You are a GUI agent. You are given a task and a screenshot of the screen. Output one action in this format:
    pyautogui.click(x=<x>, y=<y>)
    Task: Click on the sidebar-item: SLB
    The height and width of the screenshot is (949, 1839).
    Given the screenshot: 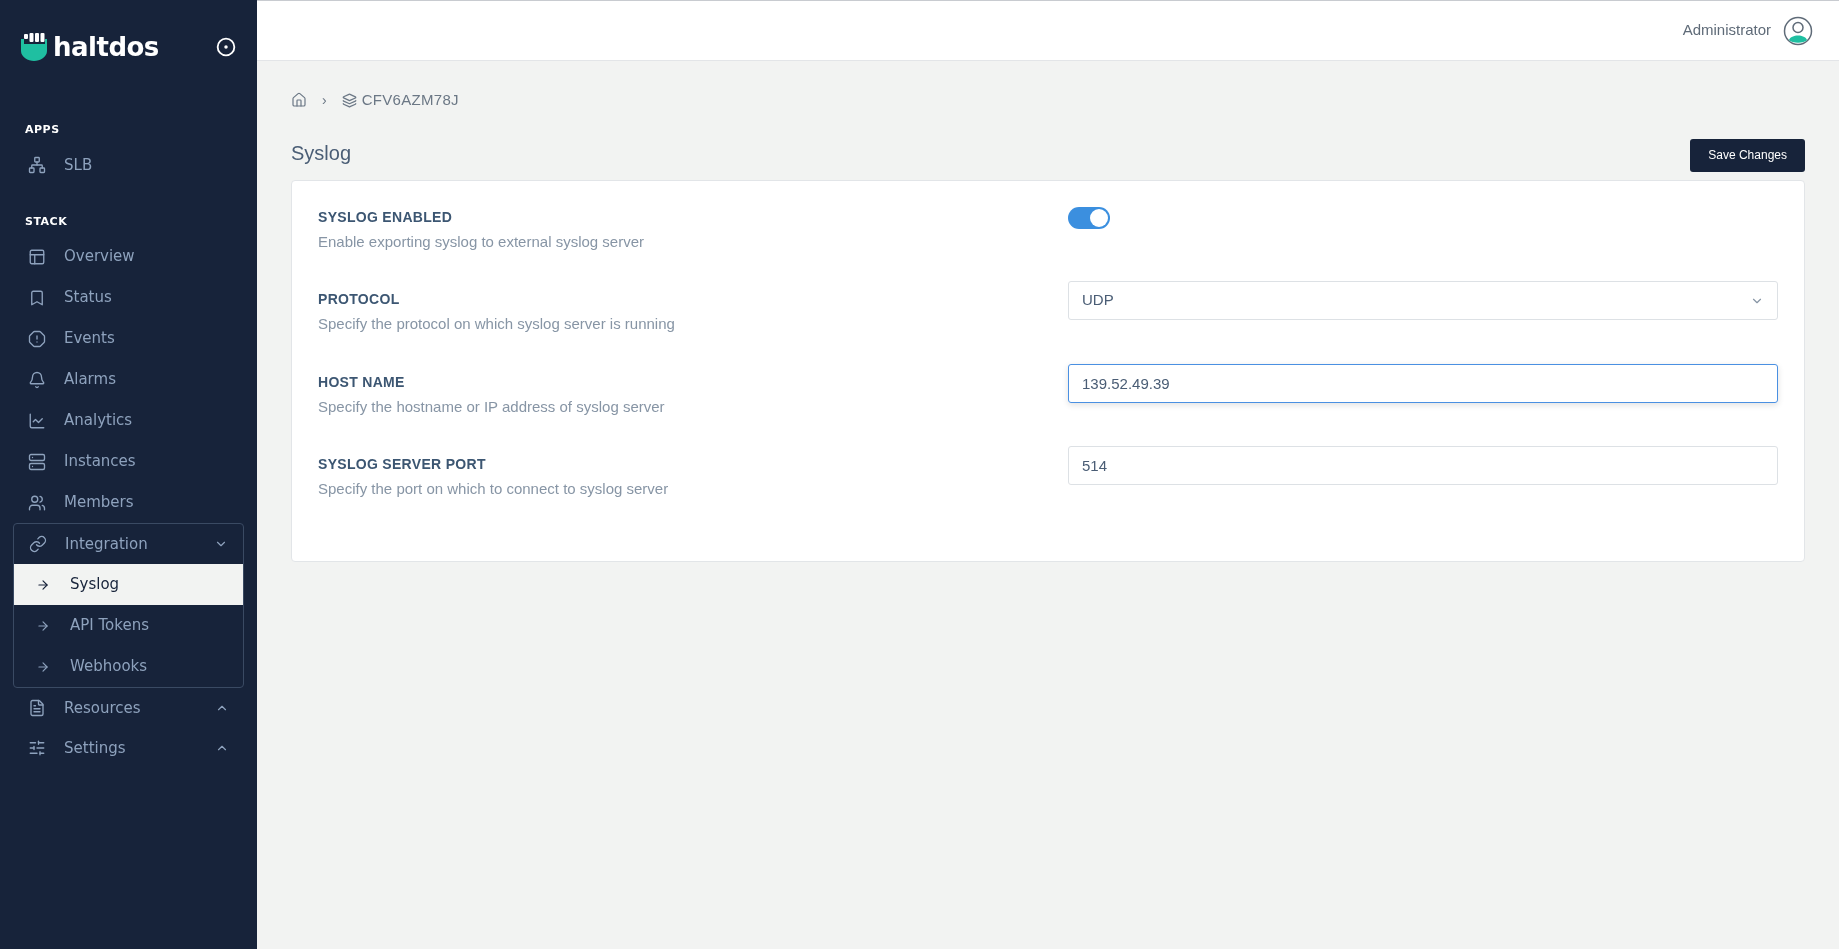 What is the action you would take?
    pyautogui.click(x=128, y=165)
    